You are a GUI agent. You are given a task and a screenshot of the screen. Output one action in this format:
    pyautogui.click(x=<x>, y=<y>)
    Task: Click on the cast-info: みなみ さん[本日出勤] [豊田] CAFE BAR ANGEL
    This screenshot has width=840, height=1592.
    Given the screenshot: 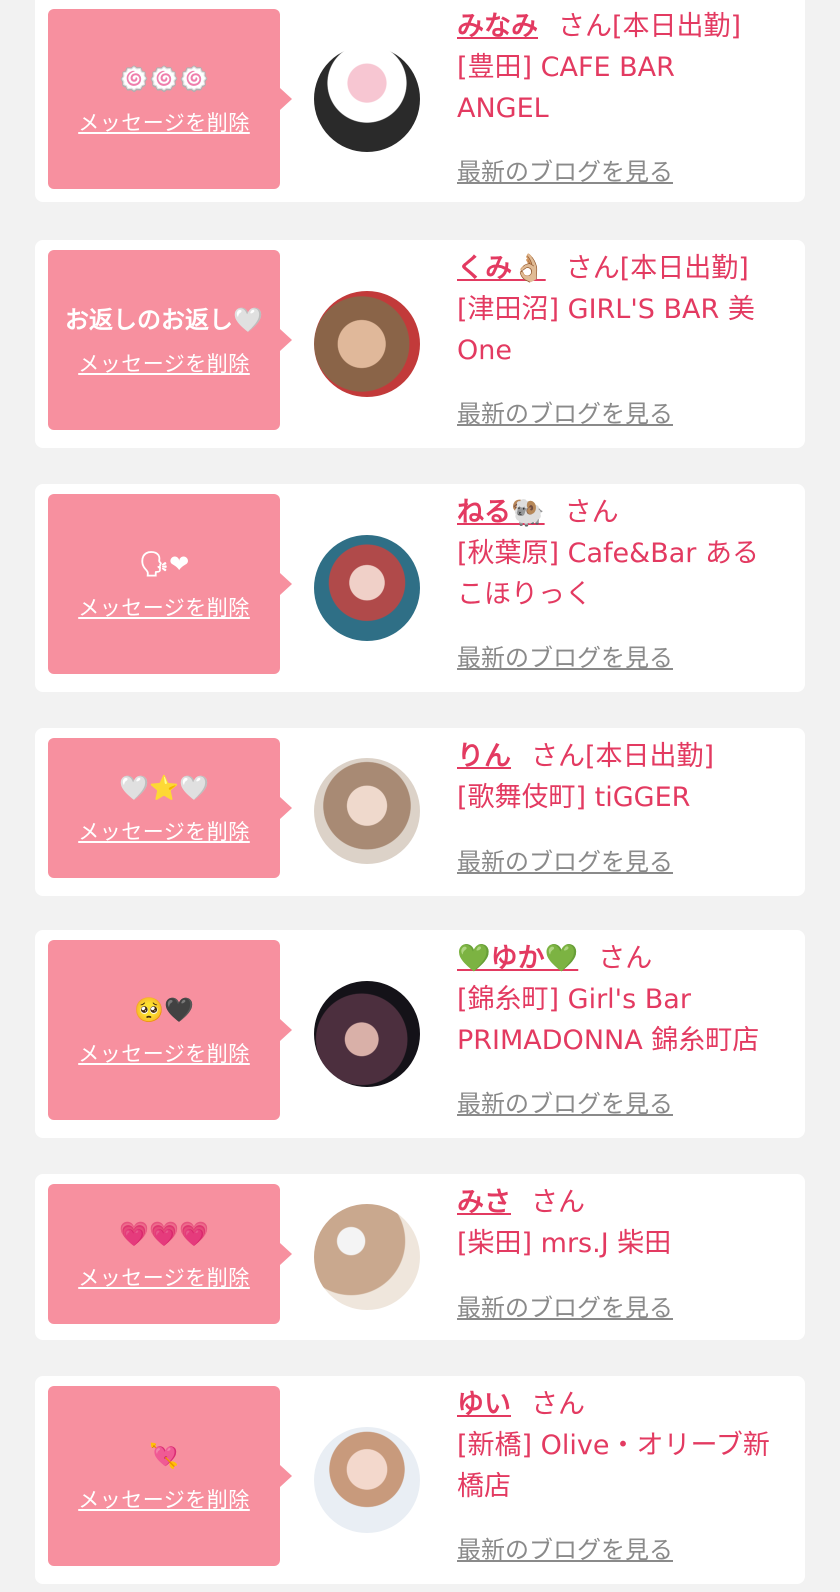 What is the action you would take?
    pyautogui.click(x=621, y=67)
    